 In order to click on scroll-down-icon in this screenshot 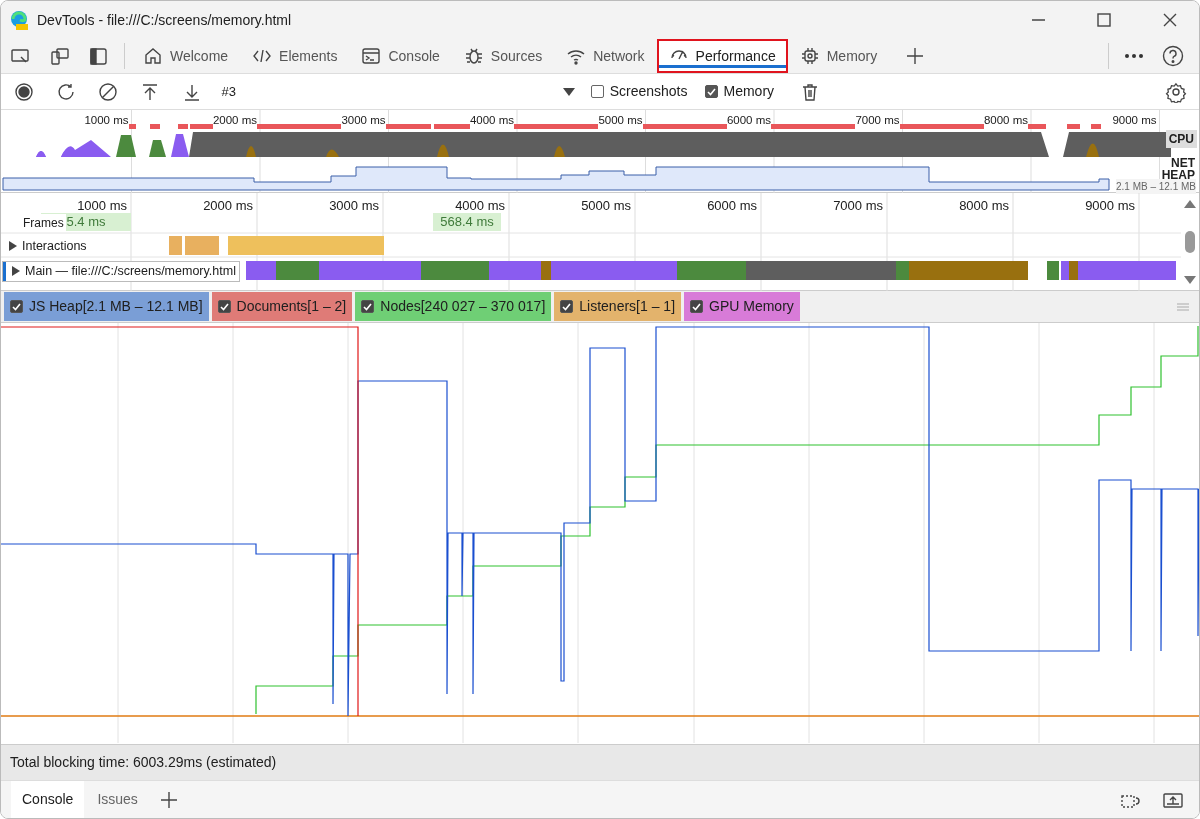, I will do `click(1190, 279)`.